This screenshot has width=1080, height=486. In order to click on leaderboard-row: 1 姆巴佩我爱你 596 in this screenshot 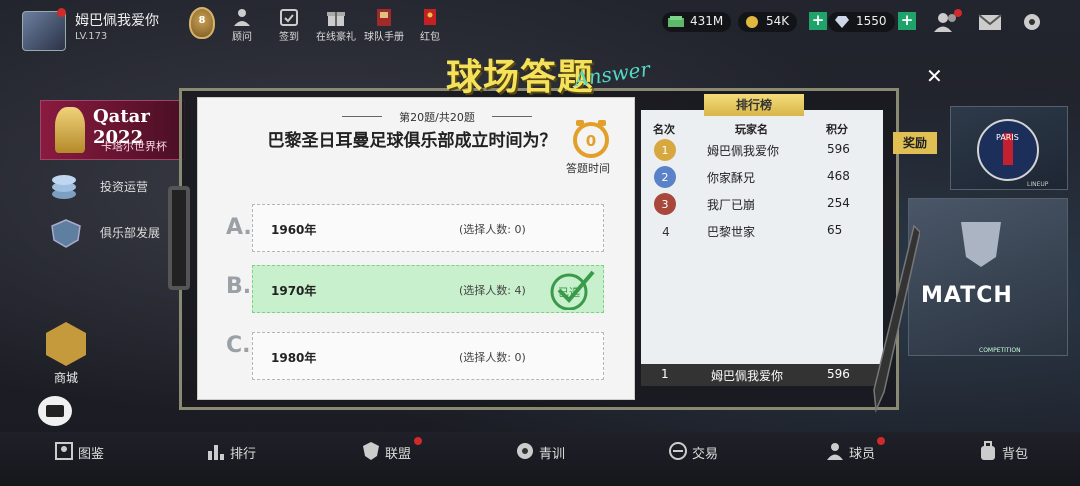, I will do `click(762, 149)`.